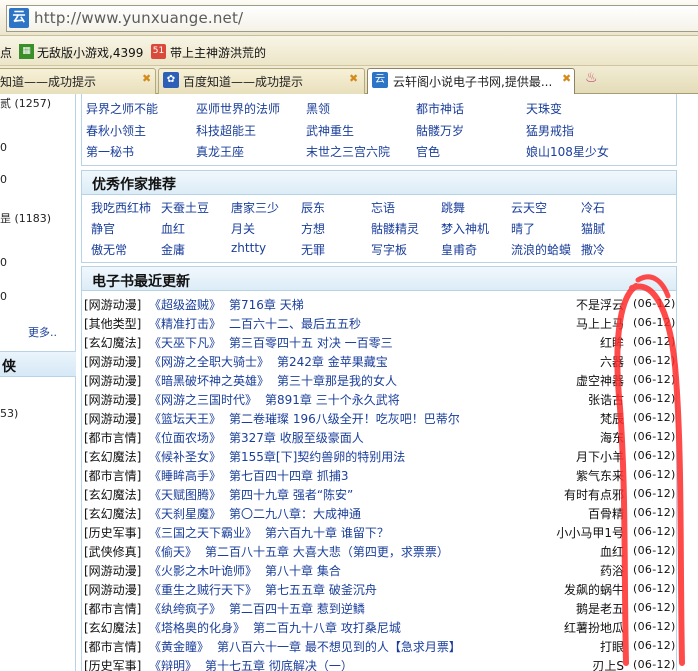 The width and height of the screenshot is (698, 671). I want to click on book-title-link: 《网游之全职大骑士》, so click(209, 361).